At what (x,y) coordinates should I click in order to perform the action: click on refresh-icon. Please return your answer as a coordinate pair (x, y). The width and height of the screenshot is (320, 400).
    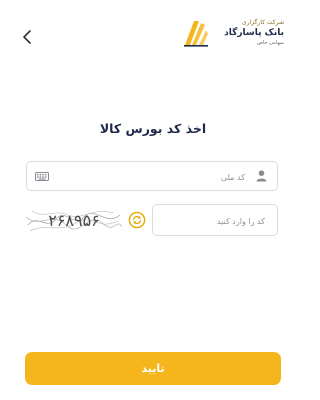
    Looking at the image, I should click on (137, 220).